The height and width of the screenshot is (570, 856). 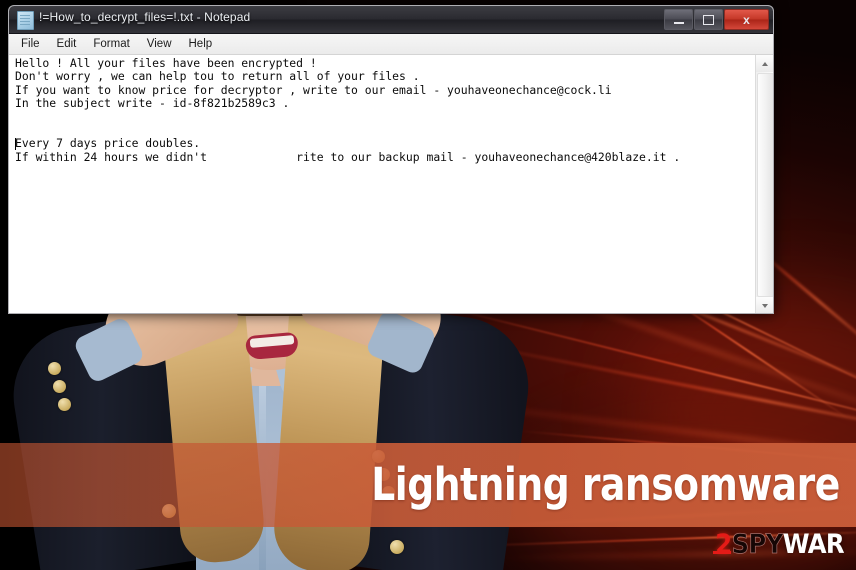 I want to click on menu-item-format: Format, so click(x=111, y=44).